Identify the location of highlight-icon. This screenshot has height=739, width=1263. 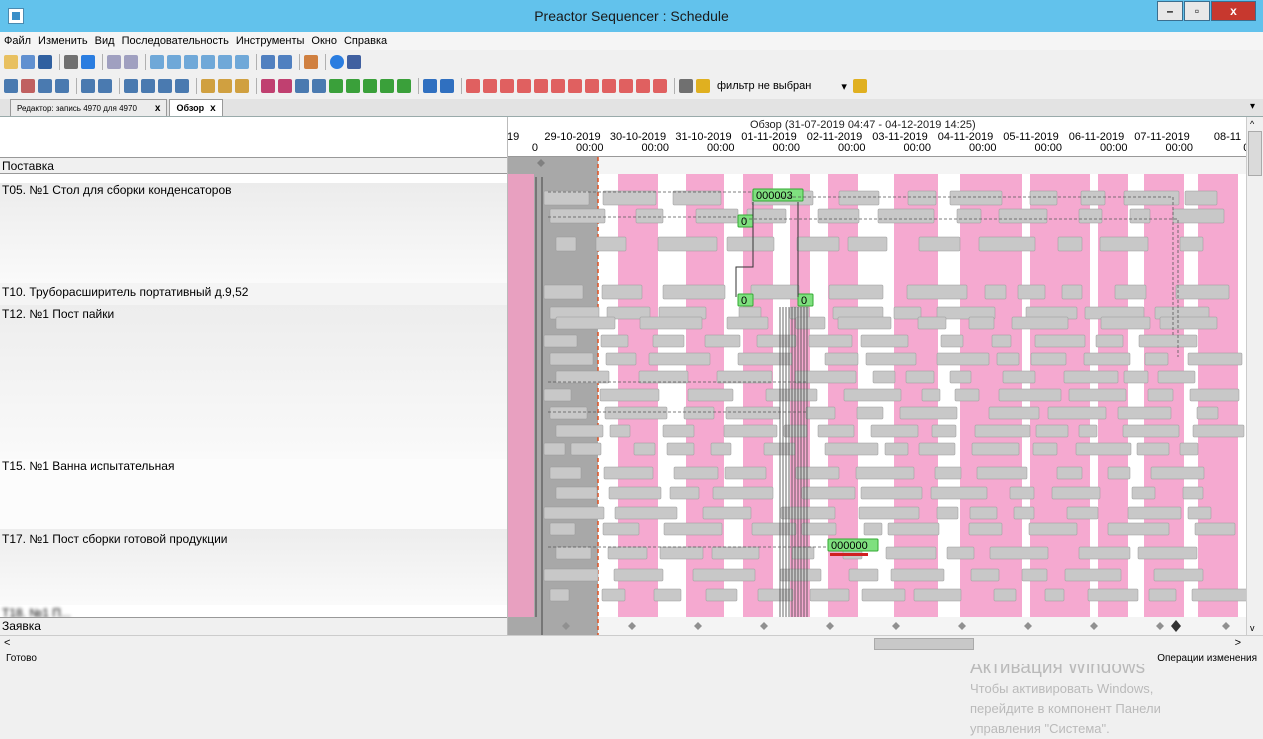
(268, 86).